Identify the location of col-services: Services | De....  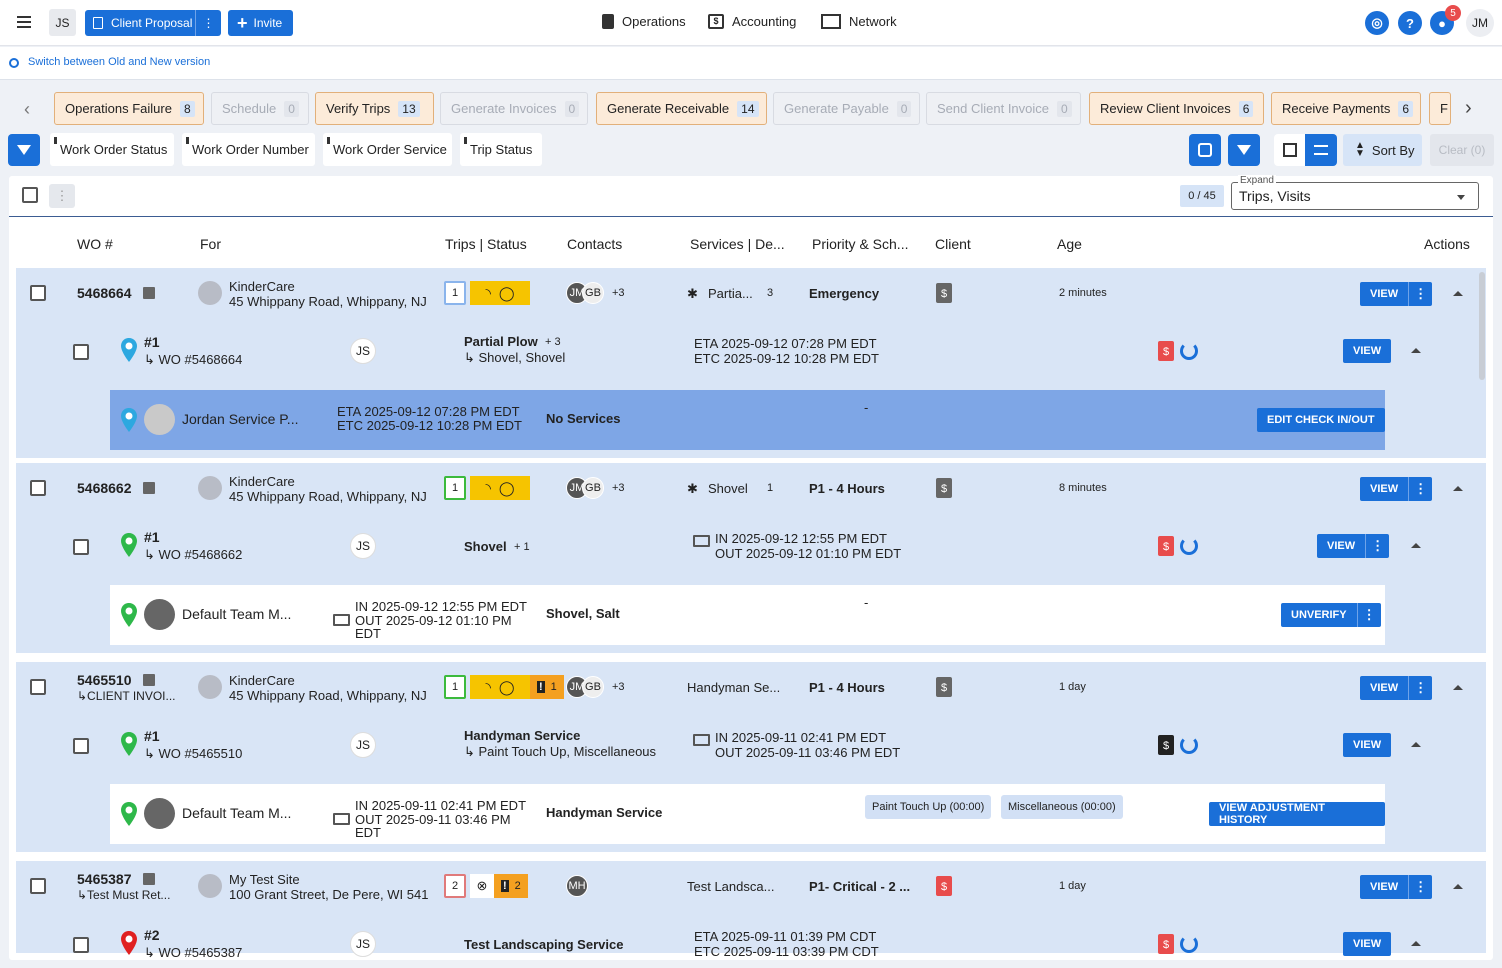
(737, 244).